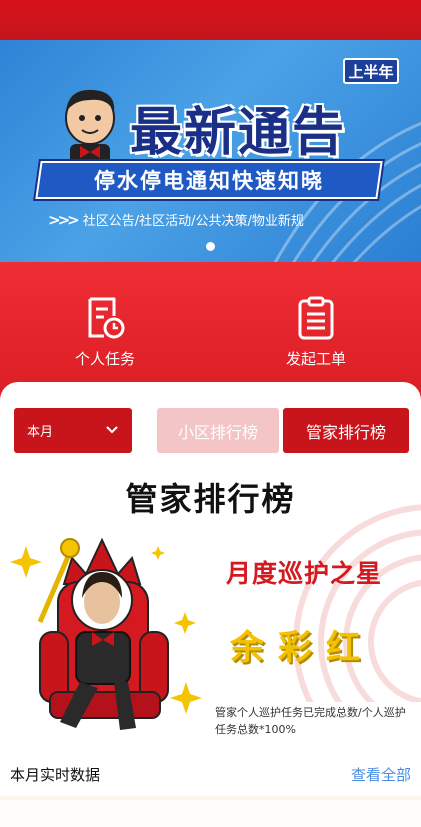 The image size is (421, 827). I want to click on monthly-star-title: 月度巡护之星, so click(304, 573).